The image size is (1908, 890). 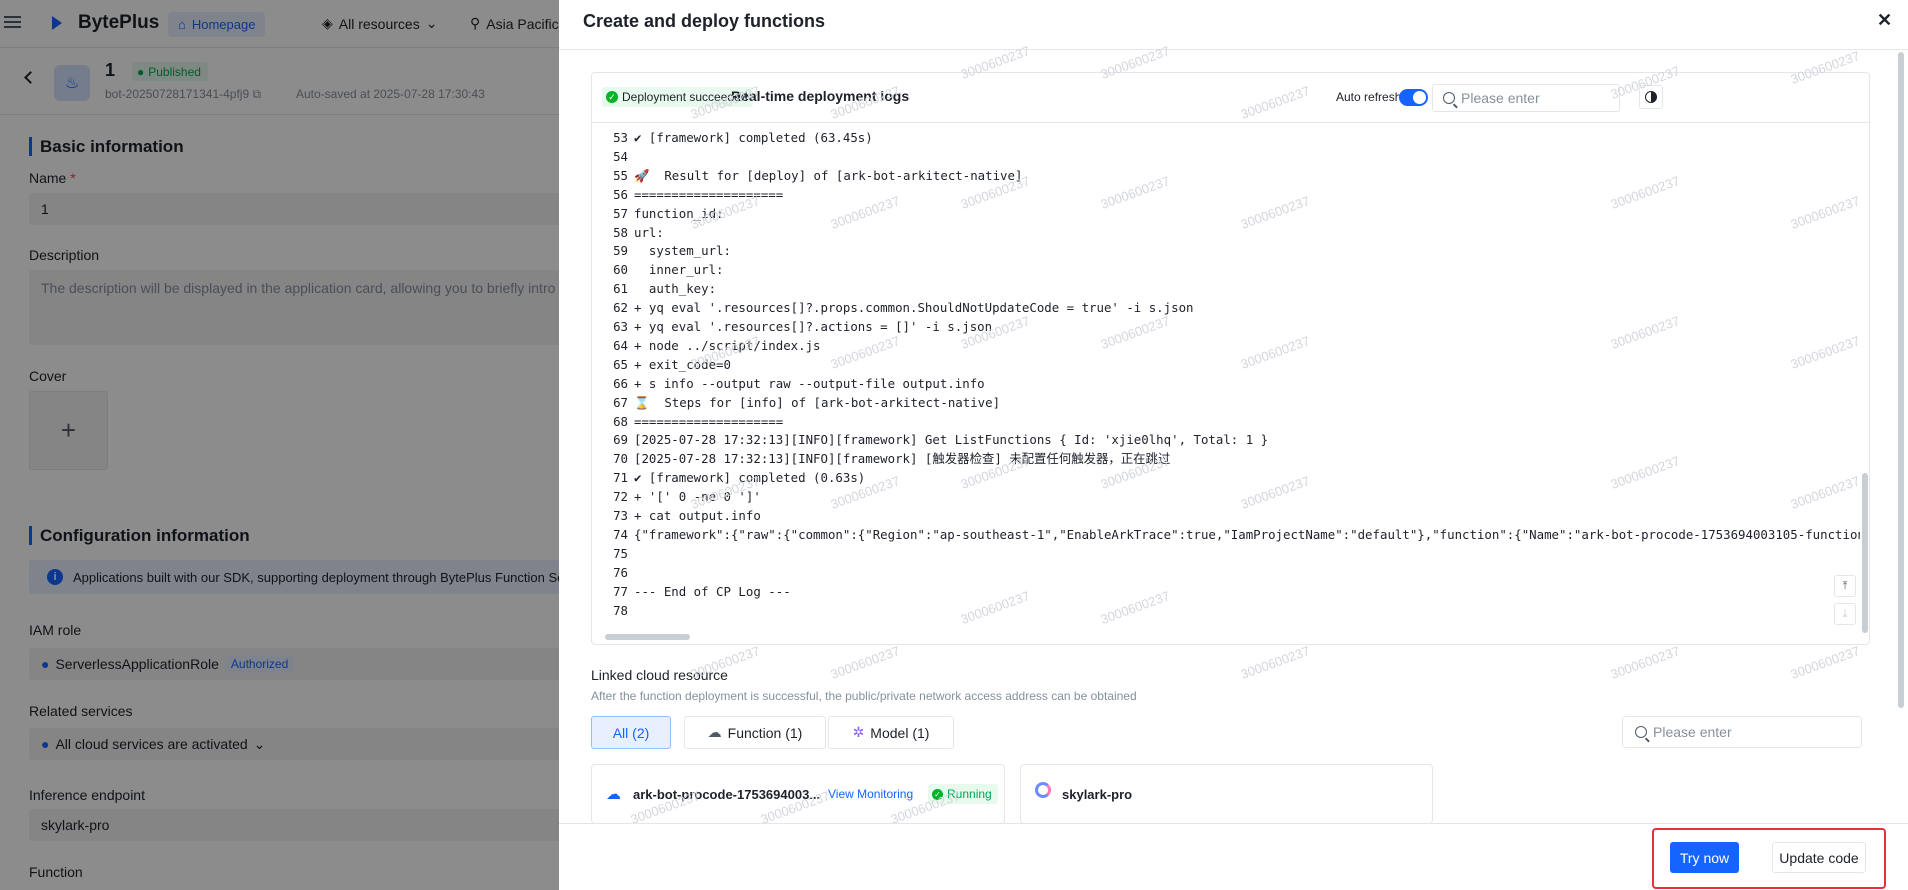 I want to click on log-vertical-scrollbar, so click(x=1865, y=553).